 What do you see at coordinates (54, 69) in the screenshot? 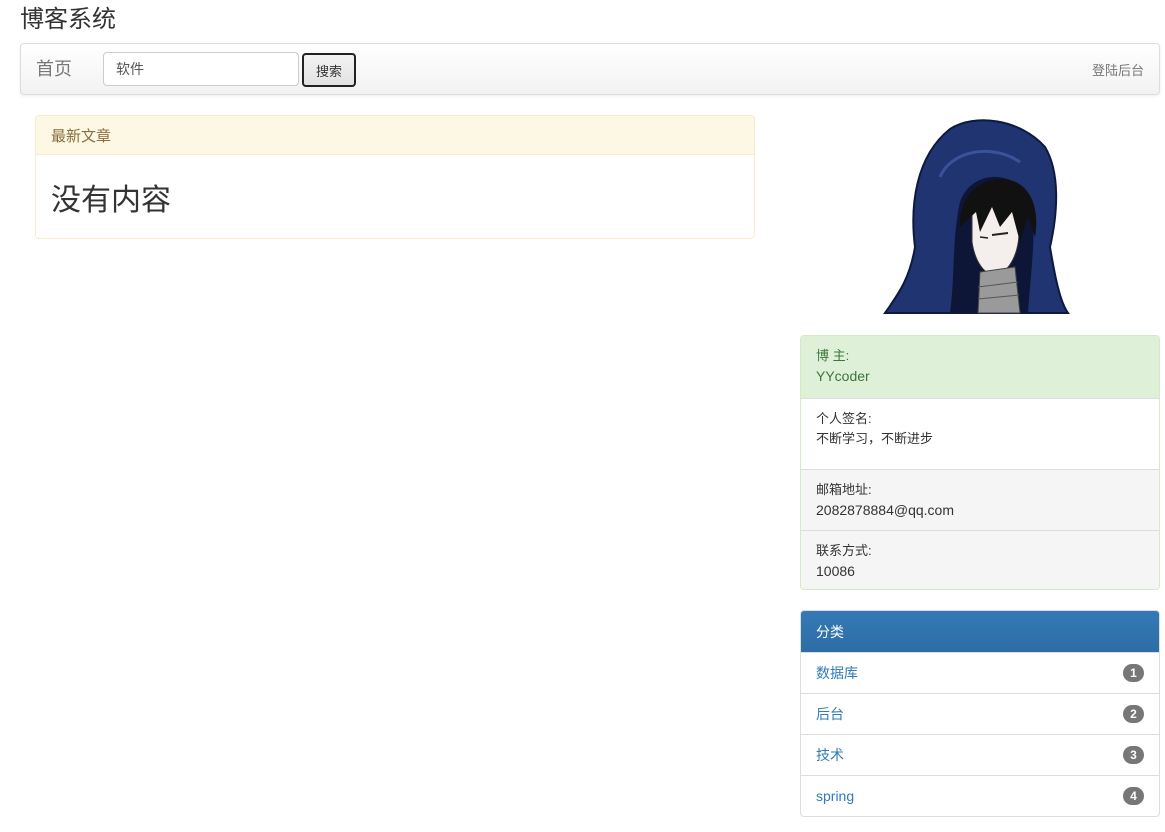
I see `nav-home-link: 首页` at bounding box center [54, 69].